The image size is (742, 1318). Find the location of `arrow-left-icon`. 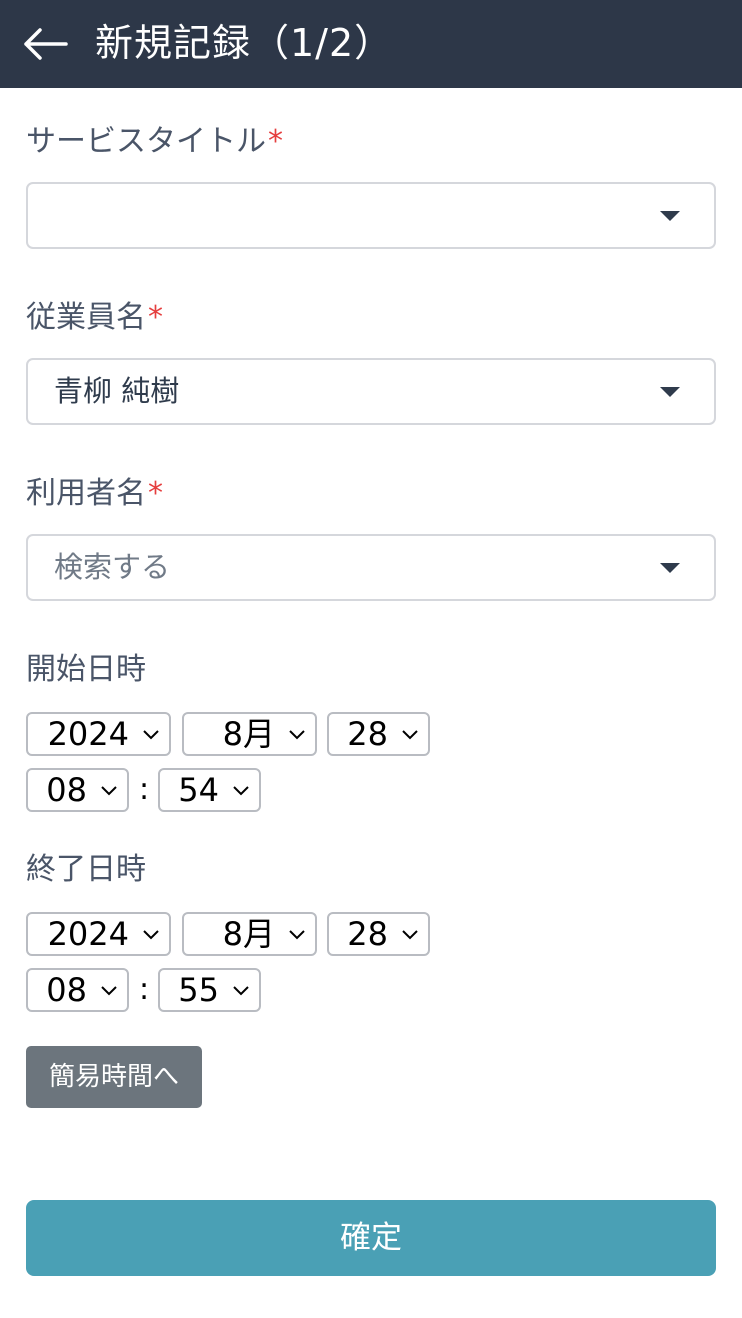

arrow-left-icon is located at coordinates (46, 44).